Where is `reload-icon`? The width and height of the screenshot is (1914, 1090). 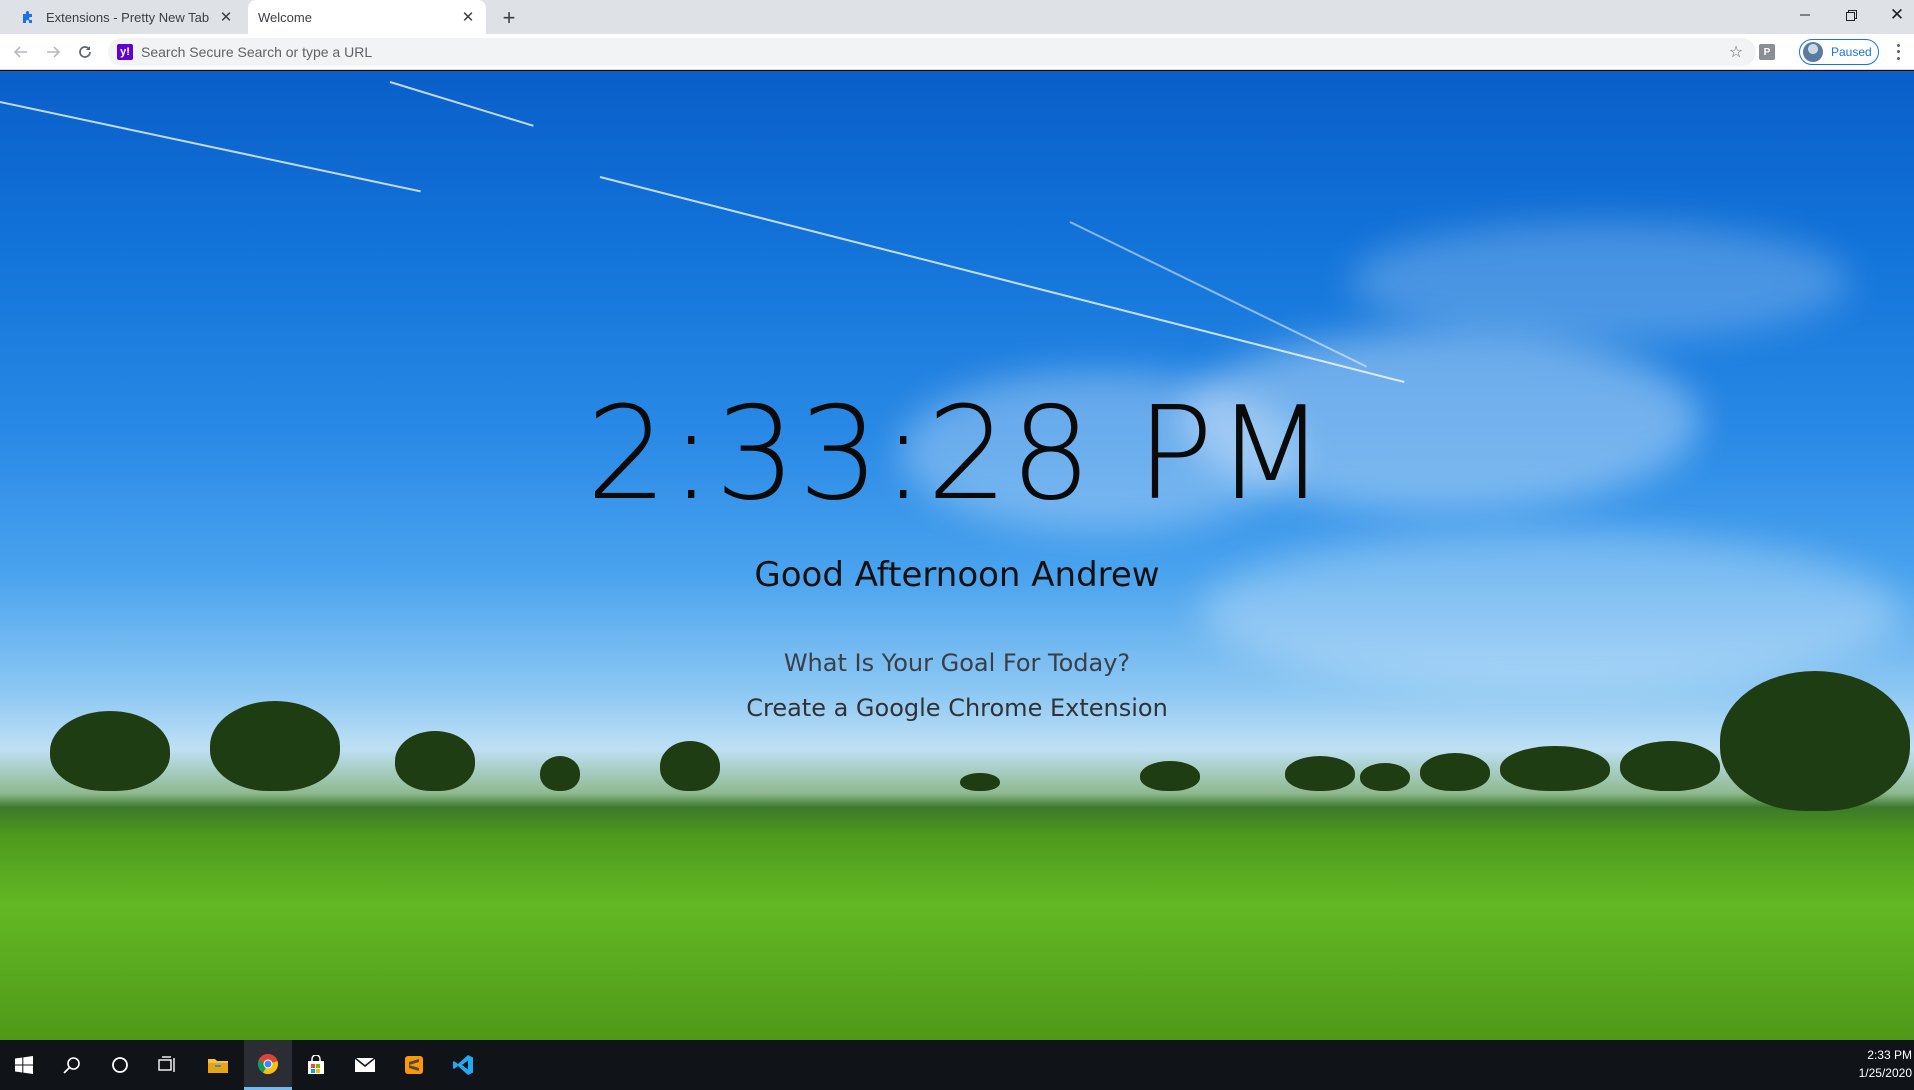
reload-icon is located at coordinates (85, 52).